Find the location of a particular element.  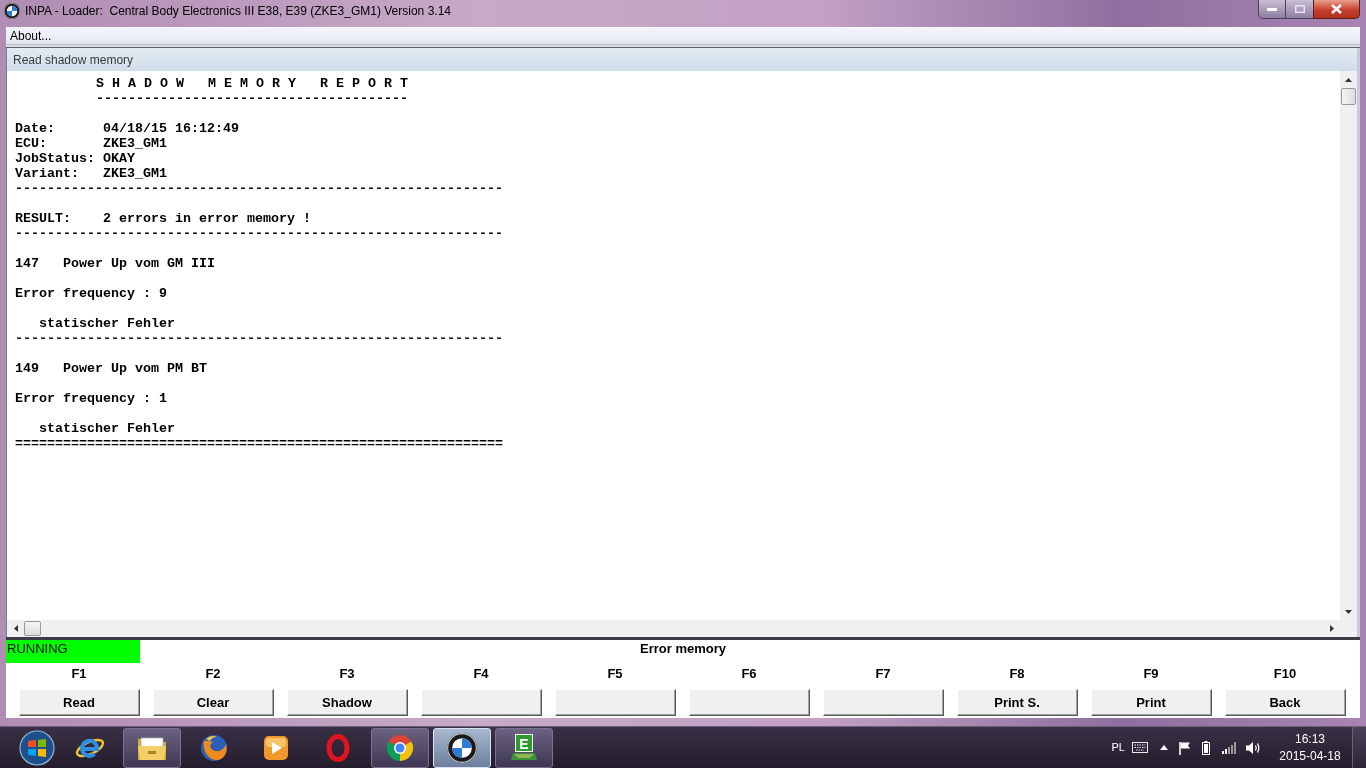

report-rule: ============================================================= is located at coordinates (259, 443).